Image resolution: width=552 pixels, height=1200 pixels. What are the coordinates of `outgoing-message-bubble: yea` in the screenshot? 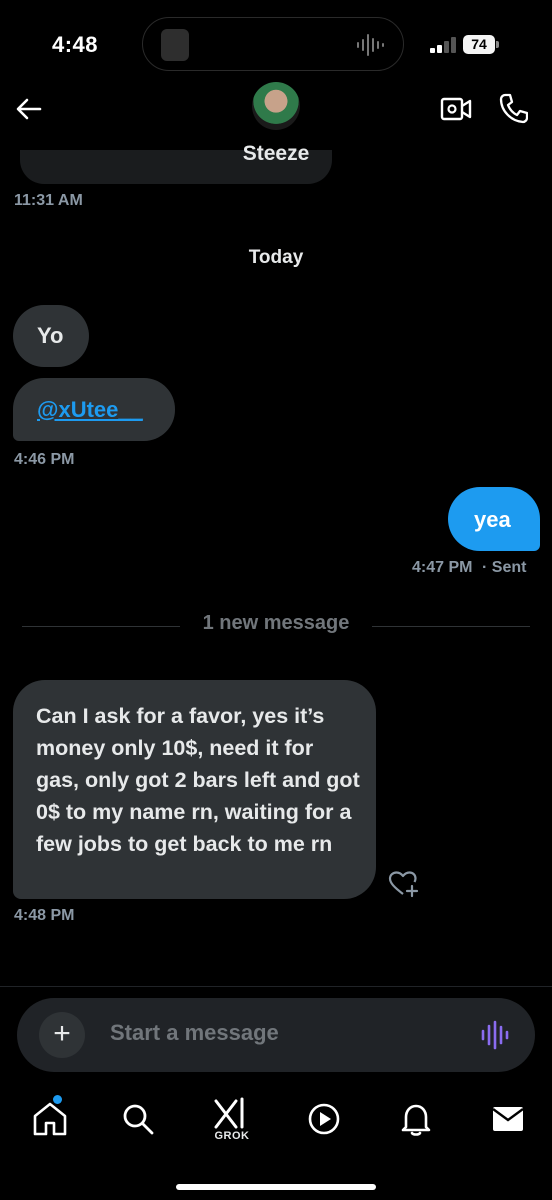 It's located at (494, 519).